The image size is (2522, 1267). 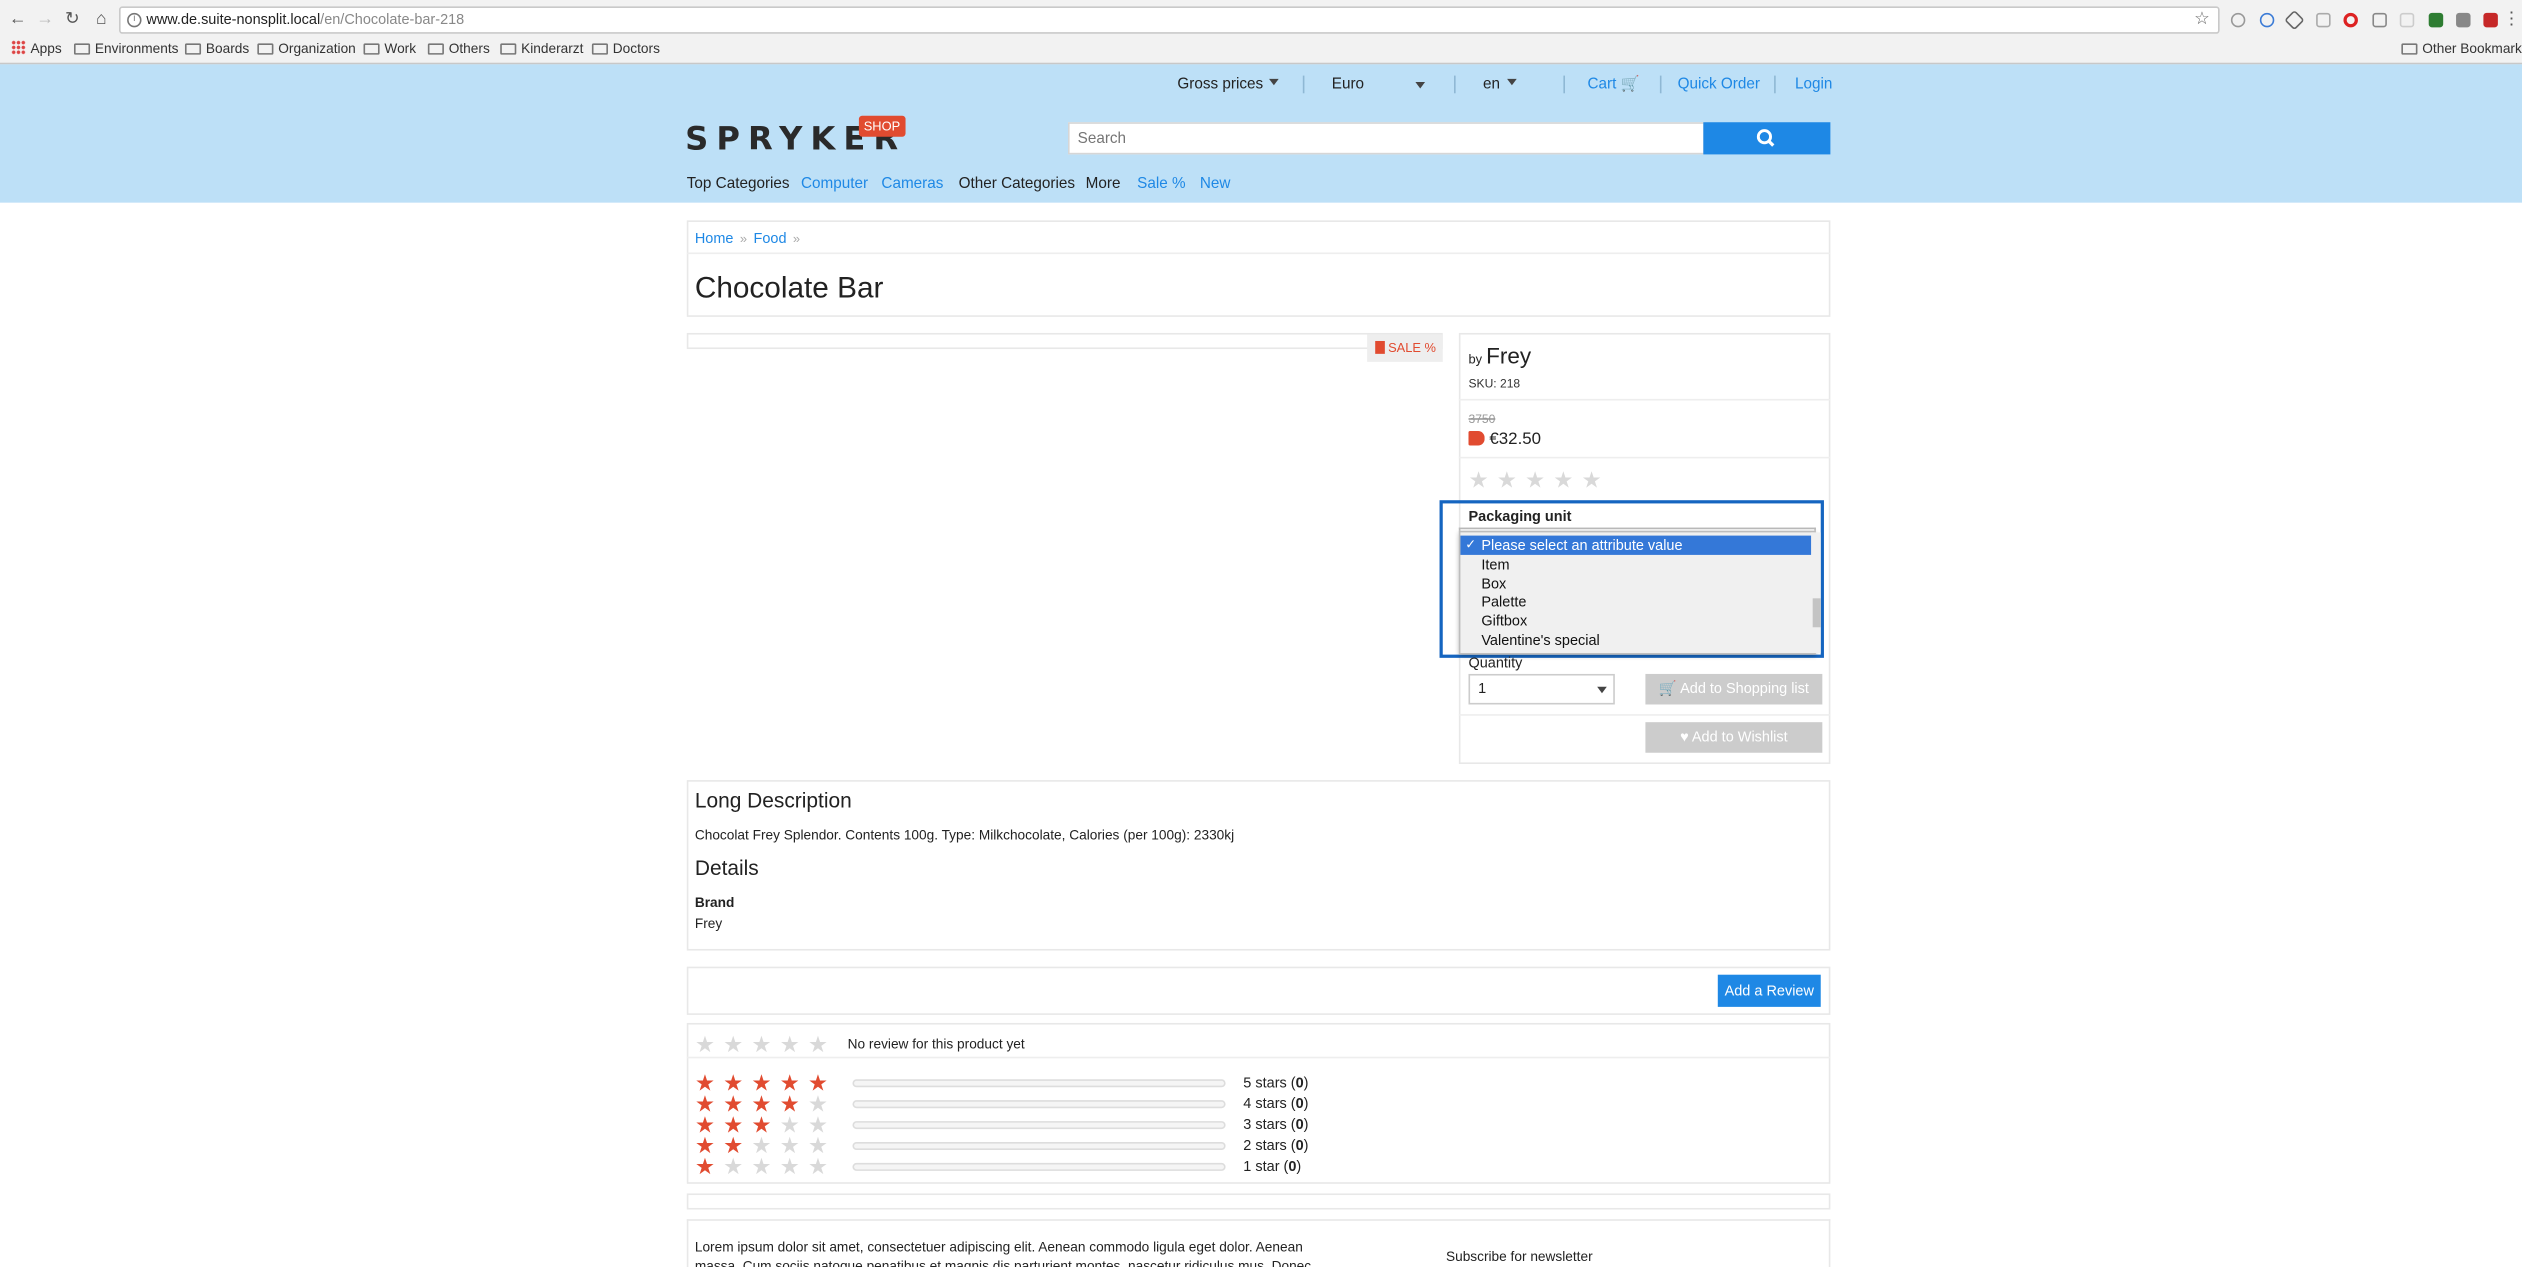 I want to click on breadcrumb: Home » Food », so click(x=751, y=238).